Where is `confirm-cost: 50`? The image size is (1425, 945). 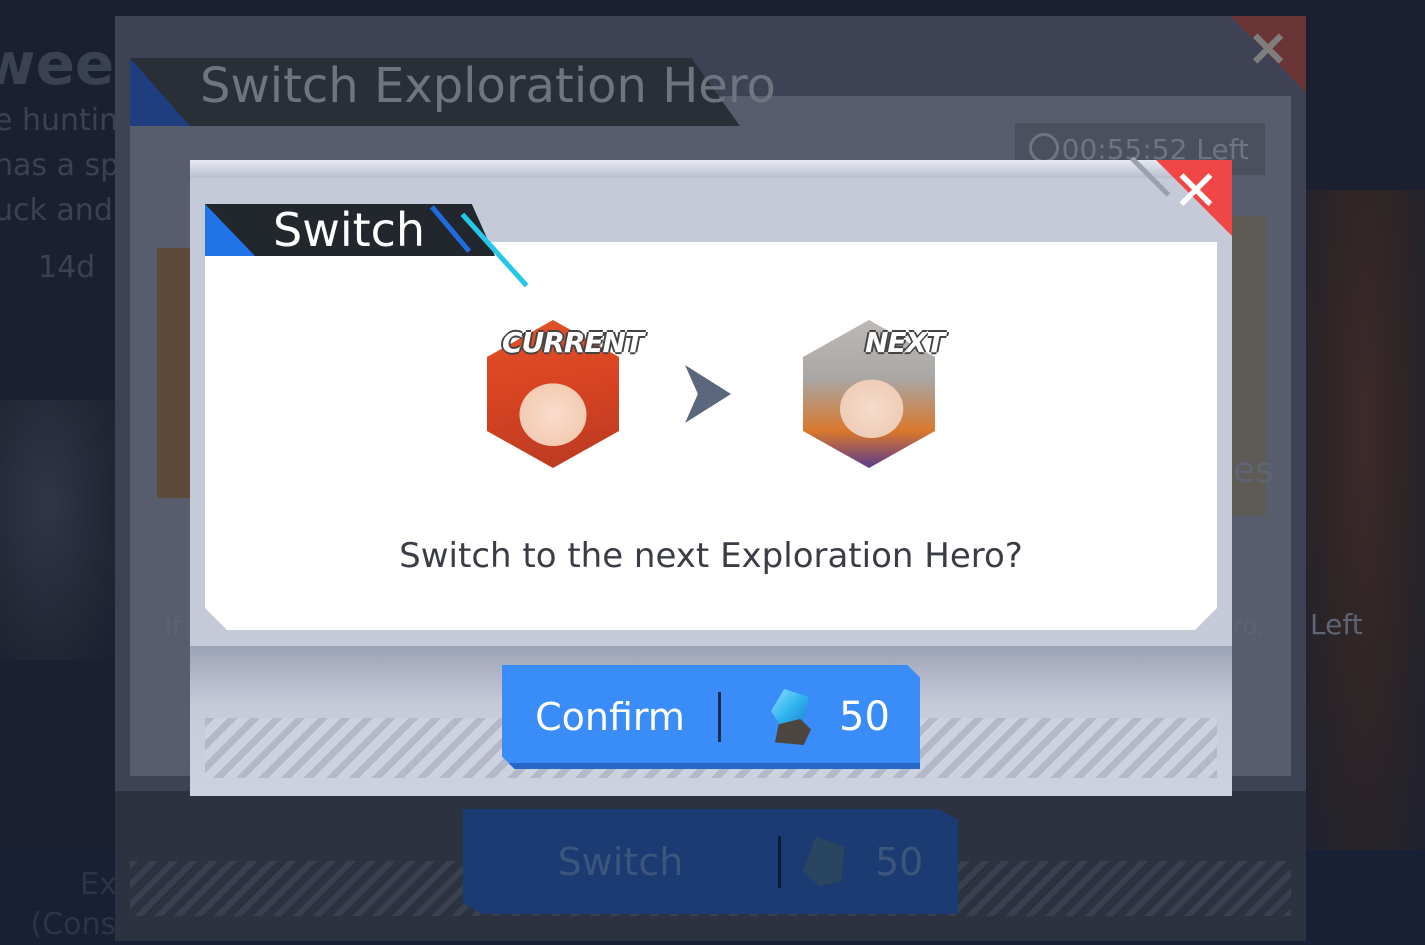 confirm-cost: 50 is located at coordinates (864, 717).